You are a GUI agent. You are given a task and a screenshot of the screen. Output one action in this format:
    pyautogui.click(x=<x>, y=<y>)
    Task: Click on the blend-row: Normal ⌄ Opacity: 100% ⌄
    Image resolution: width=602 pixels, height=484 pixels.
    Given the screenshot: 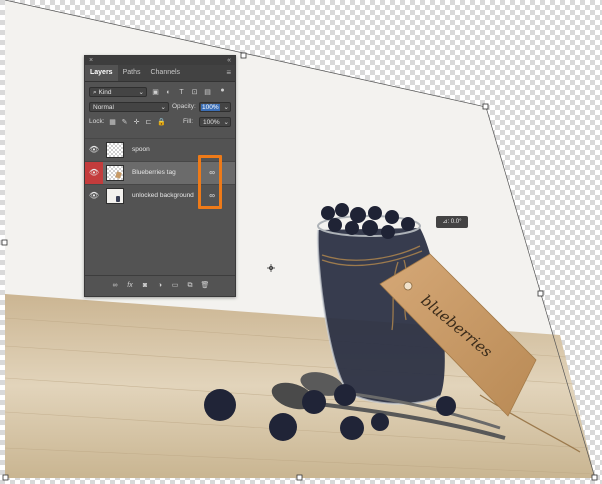 What is the action you would take?
    pyautogui.click(x=160, y=107)
    